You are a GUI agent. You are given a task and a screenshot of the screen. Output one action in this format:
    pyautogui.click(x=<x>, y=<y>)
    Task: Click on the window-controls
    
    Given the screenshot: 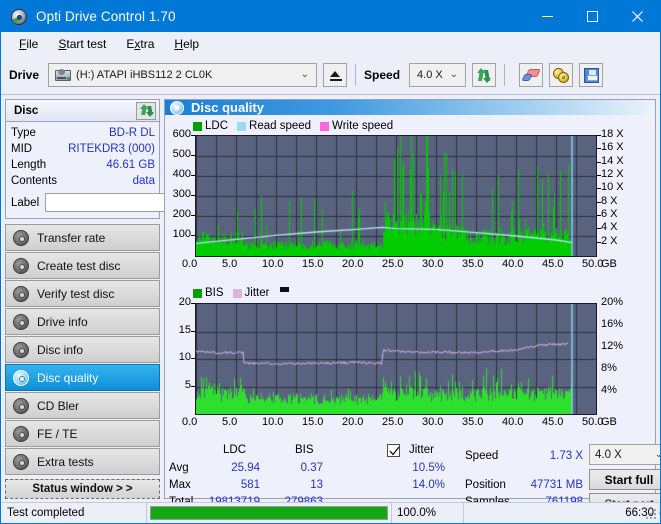 What is the action you would take?
    pyautogui.click(x=592, y=16)
    